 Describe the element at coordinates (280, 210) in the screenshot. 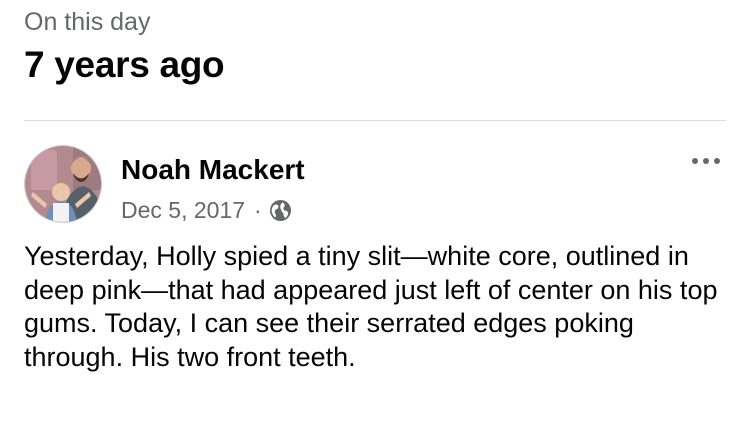

I see `globe-icon` at that location.